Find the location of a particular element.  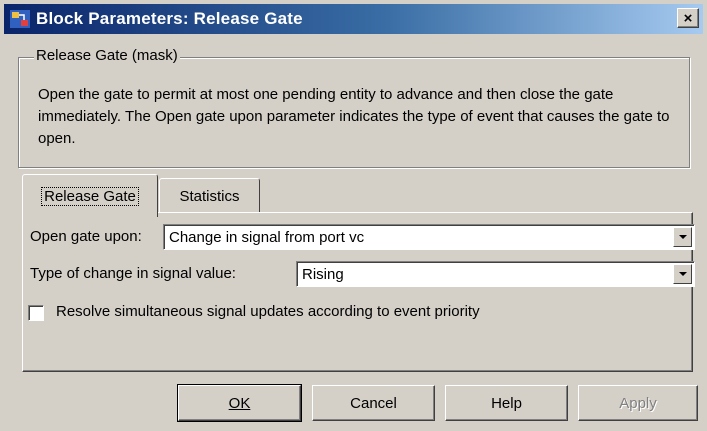

cancel-button: Cancel is located at coordinates (373, 403).